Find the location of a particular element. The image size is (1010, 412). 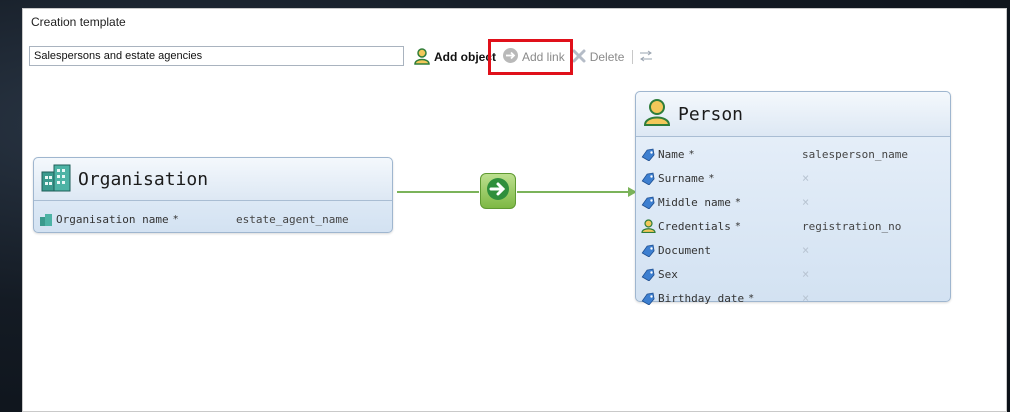

add-object-button: Add object is located at coordinates (454, 57).